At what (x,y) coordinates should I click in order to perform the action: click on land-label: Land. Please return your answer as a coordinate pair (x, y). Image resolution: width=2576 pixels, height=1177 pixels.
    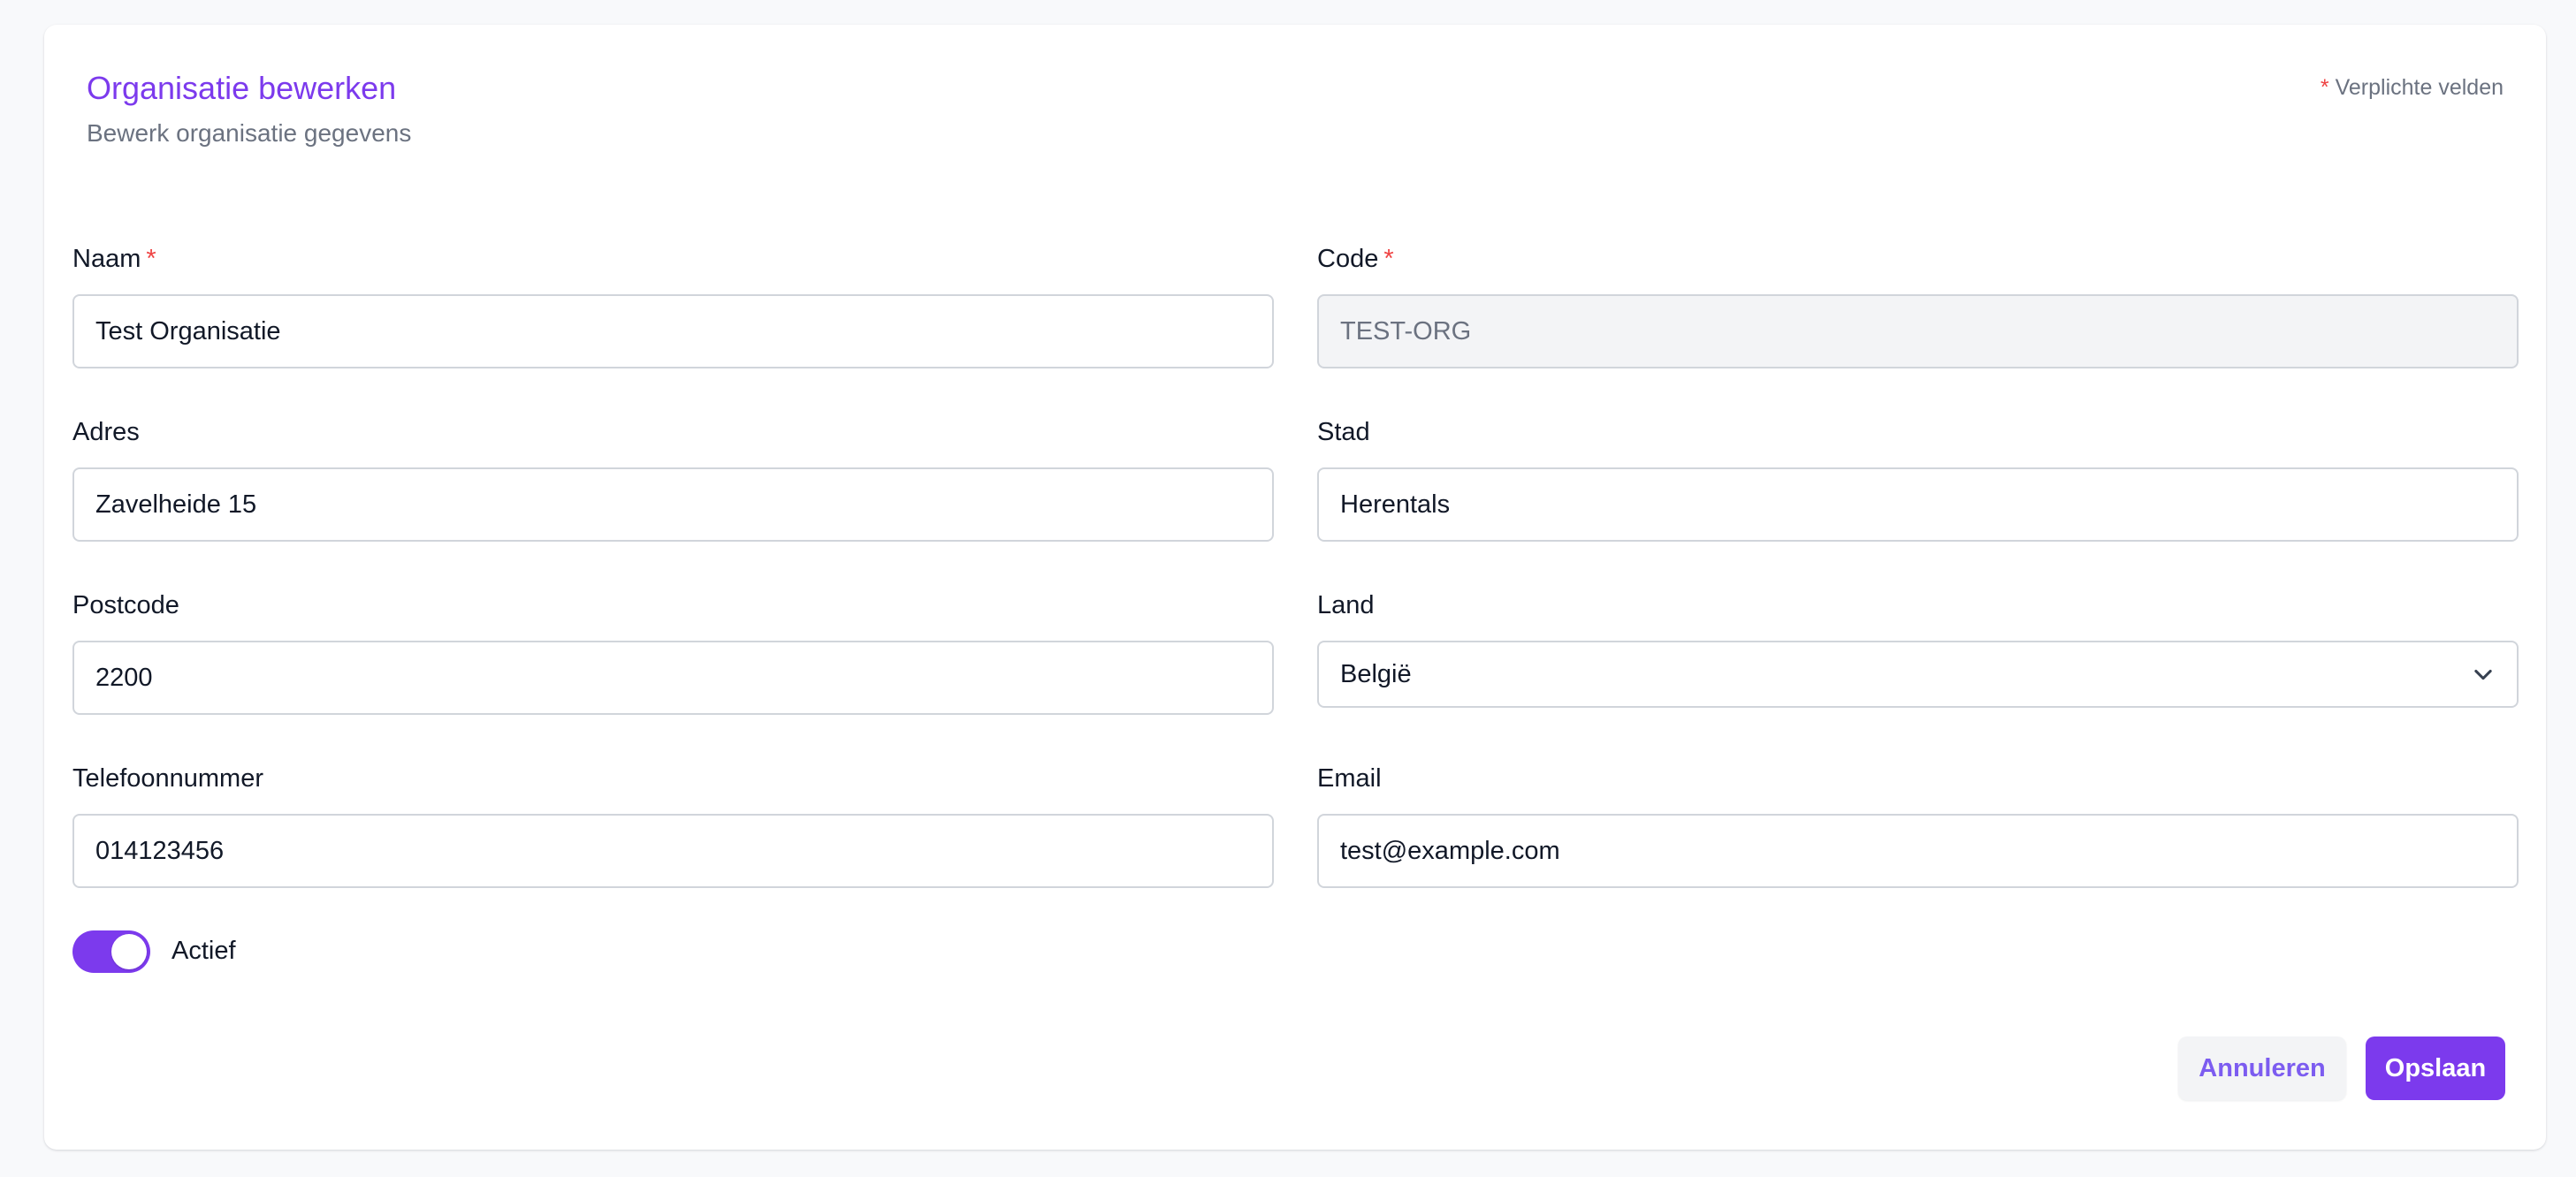
    Looking at the image, I should click on (1346, 605).